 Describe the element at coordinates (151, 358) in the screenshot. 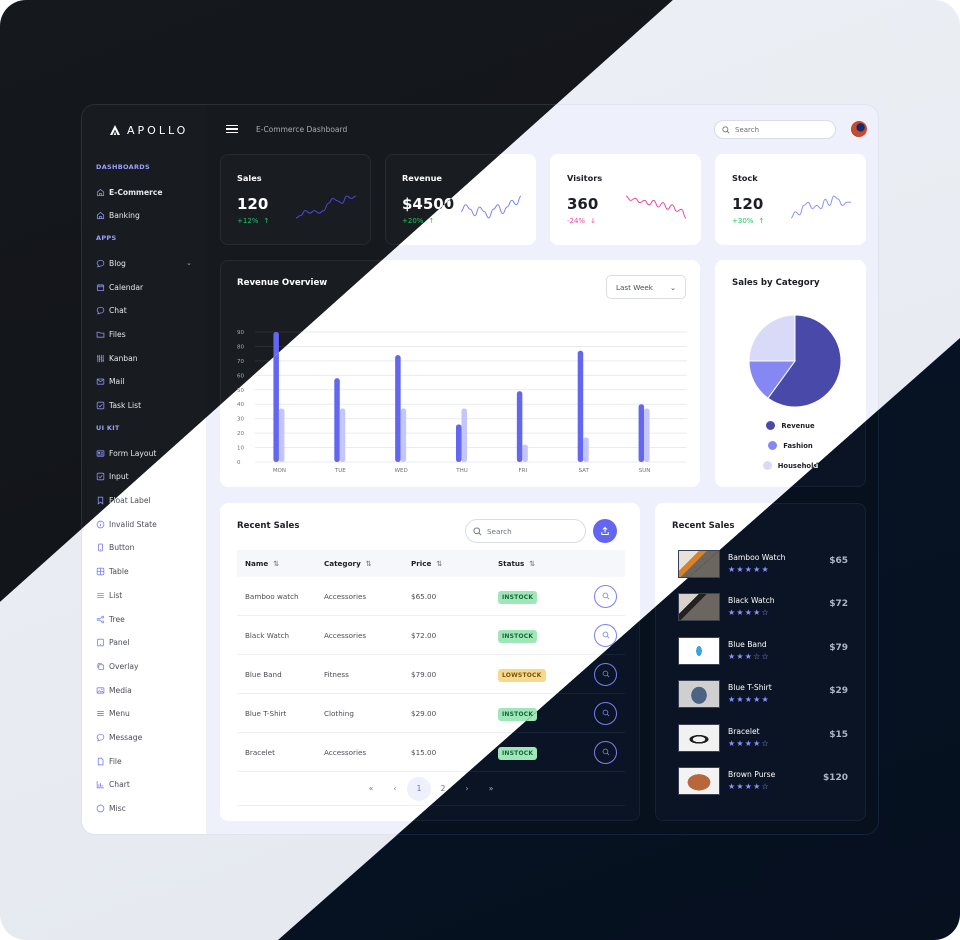

I see `sidebar-item-kanban: Kanban` at that location.